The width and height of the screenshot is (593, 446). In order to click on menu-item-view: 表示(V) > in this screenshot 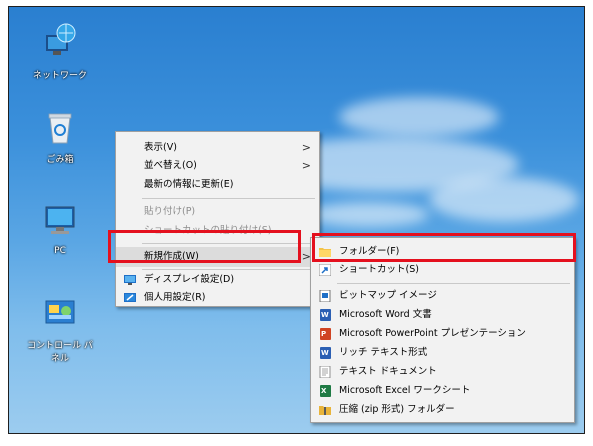, I will do `click(217, 148)`.